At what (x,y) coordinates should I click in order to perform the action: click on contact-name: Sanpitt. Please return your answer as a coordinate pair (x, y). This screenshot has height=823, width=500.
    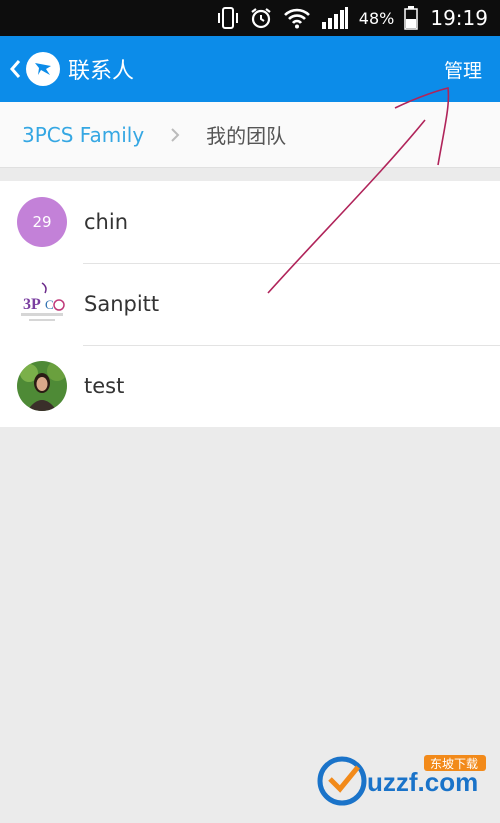
    Looking at the image, I should click on (122, 304).